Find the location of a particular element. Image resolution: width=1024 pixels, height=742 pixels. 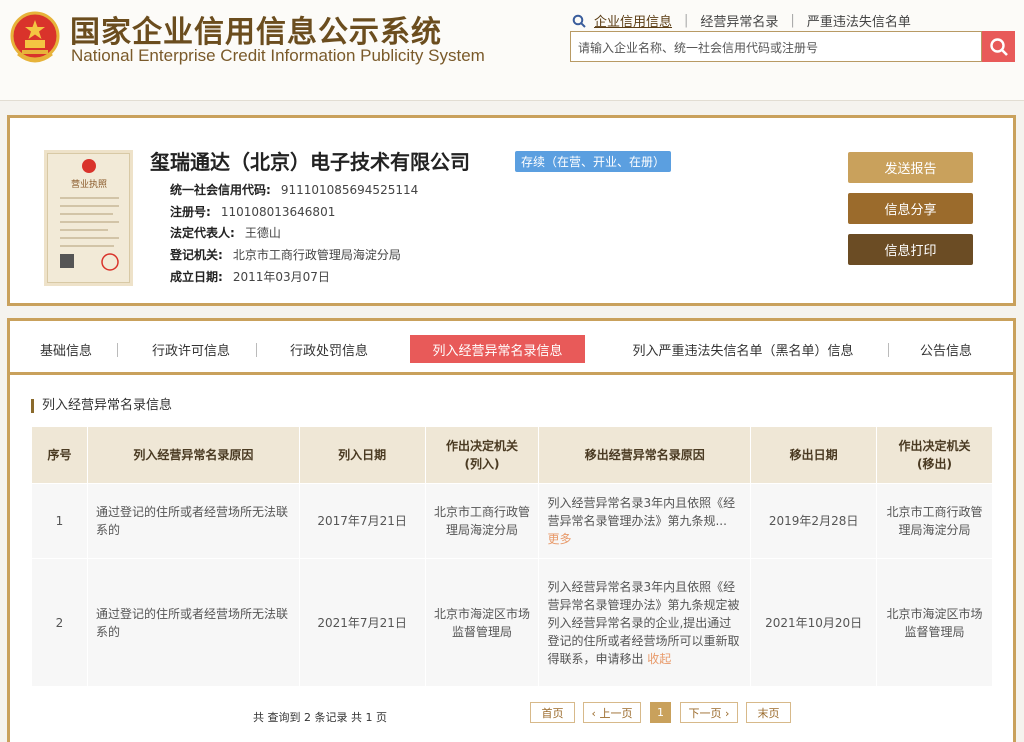

site-title: 国家企业信用信息公示系统 is located at coordinates (256, 32).